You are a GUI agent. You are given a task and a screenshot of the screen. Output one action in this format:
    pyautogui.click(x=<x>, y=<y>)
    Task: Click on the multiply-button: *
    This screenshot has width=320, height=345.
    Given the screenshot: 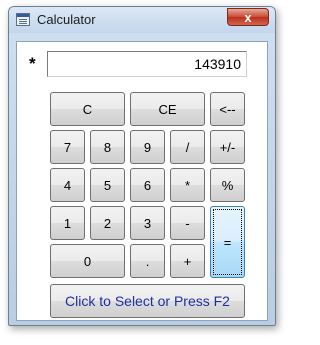 What is the action you would take?
    pyautogui.click(x=187, y=185)
    